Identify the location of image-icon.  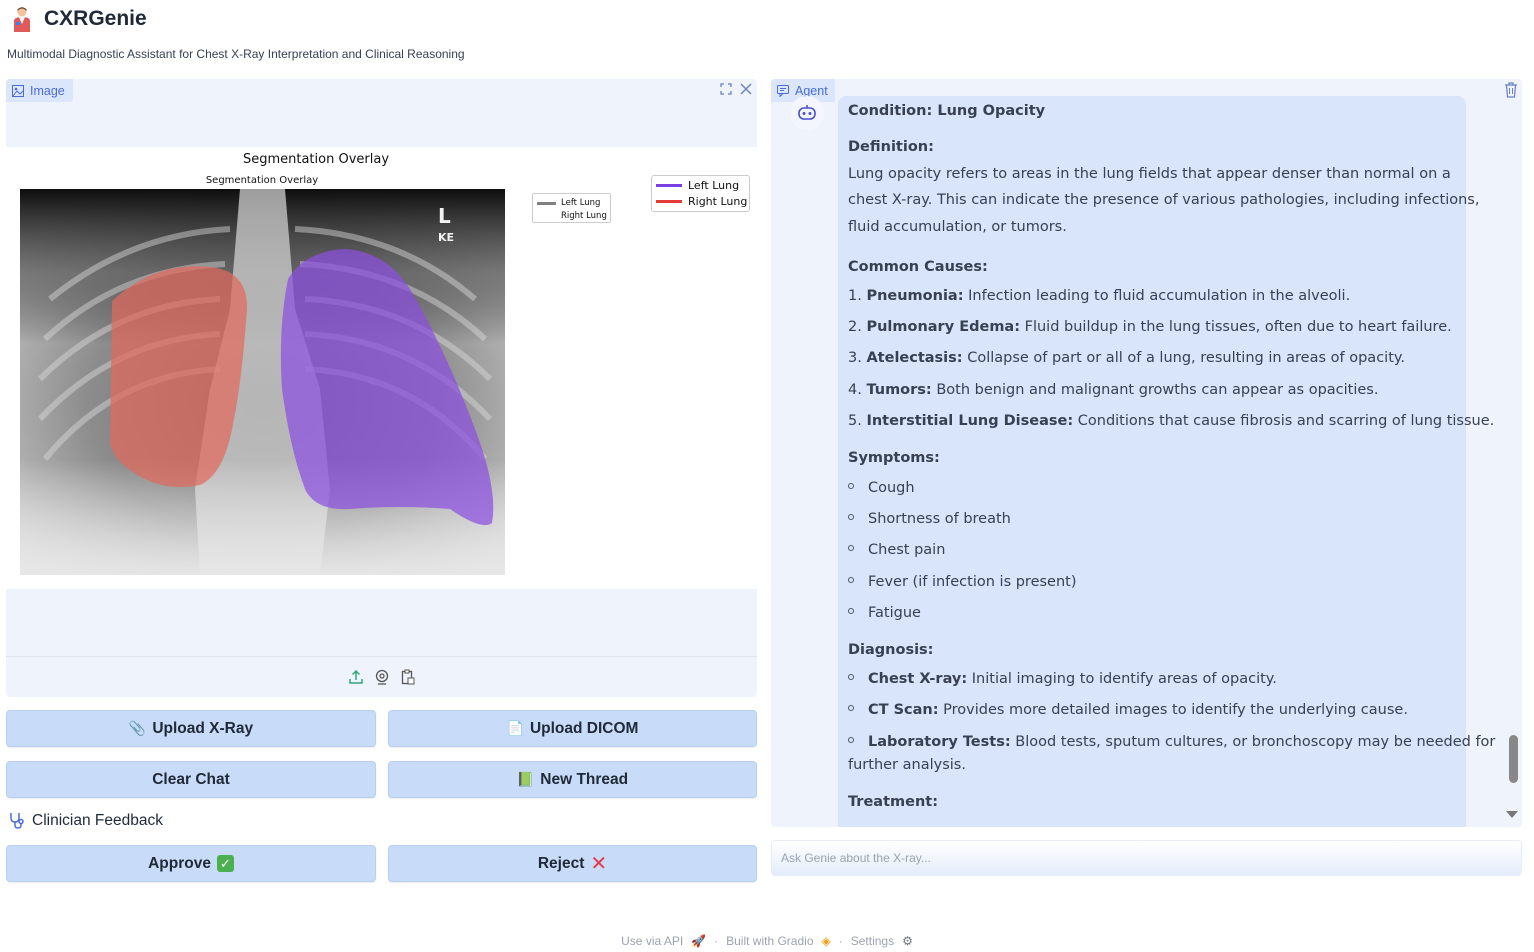
(18, 90).